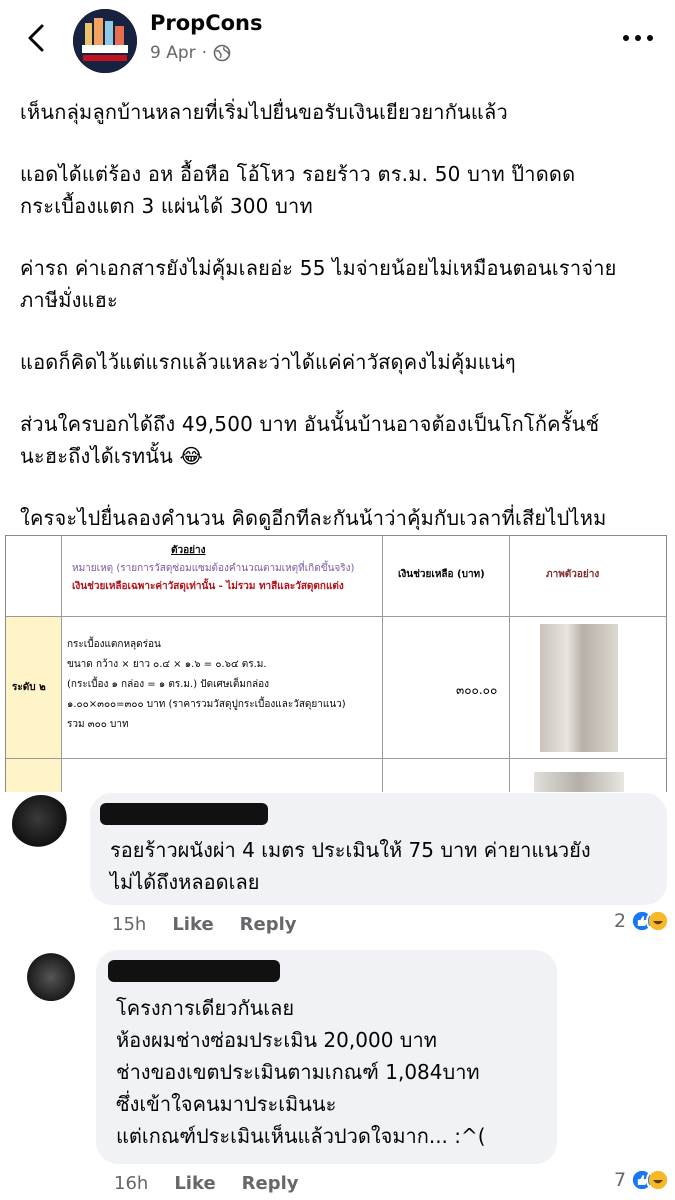 This screenshot has width=675, height=1200. I want to click on comment-reactions: 2, so click(642, 921).